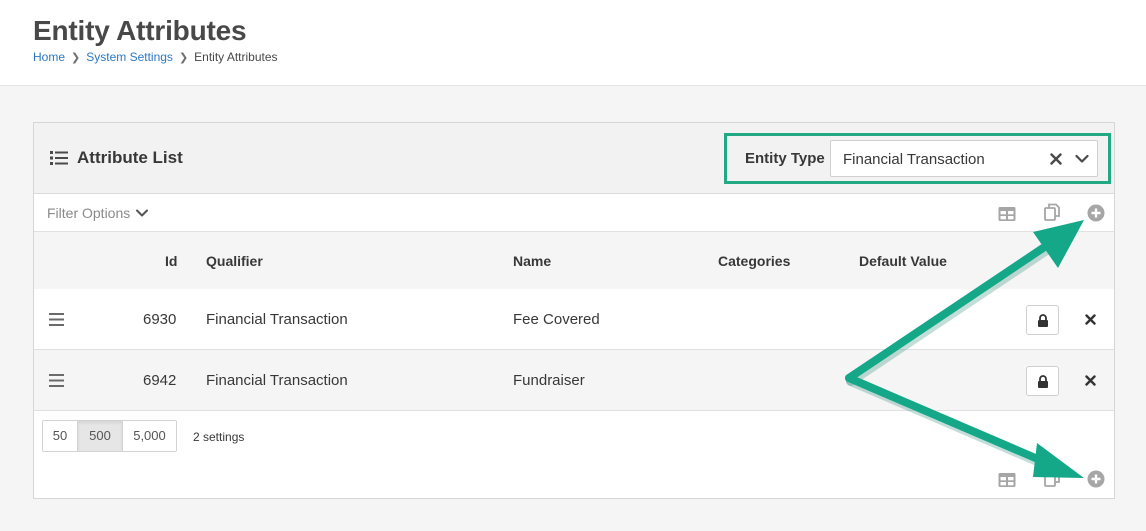  Describe the element at coordinates (160, 319) in the screenshot. I see `cell-id: 6930` at that location.